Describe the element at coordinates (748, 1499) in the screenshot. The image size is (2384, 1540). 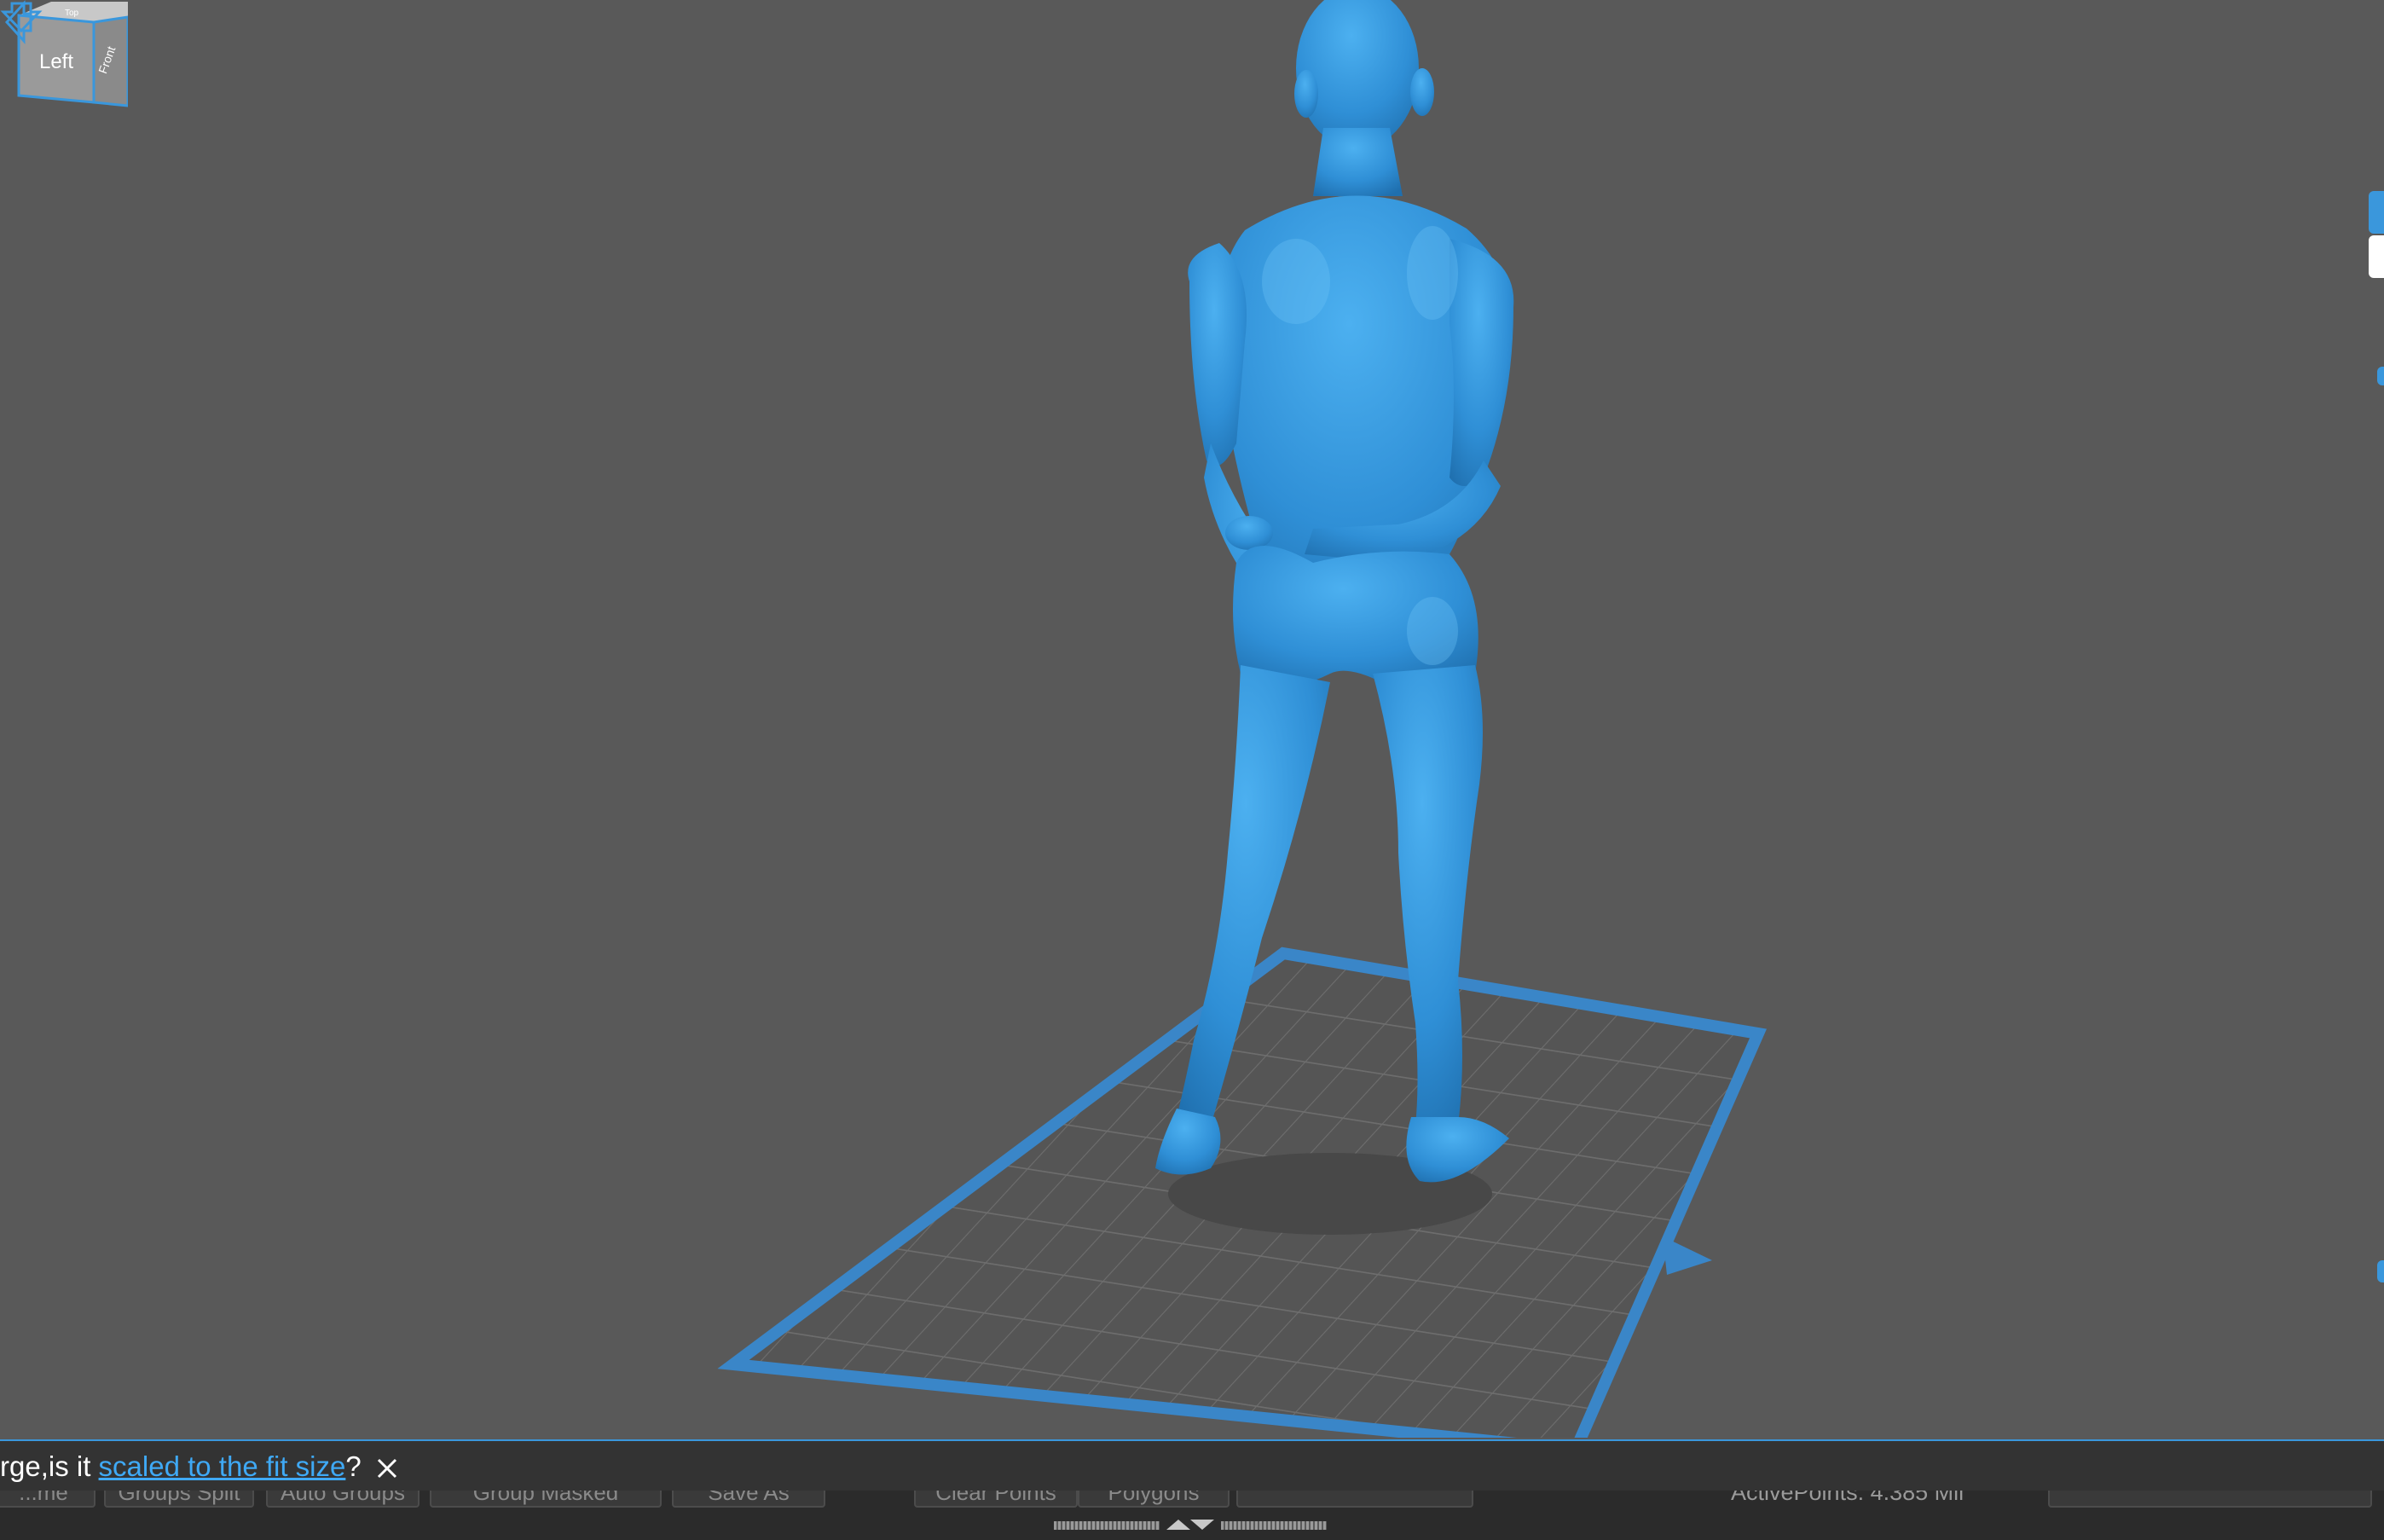
I see `save-as-button: Save As` at that location.